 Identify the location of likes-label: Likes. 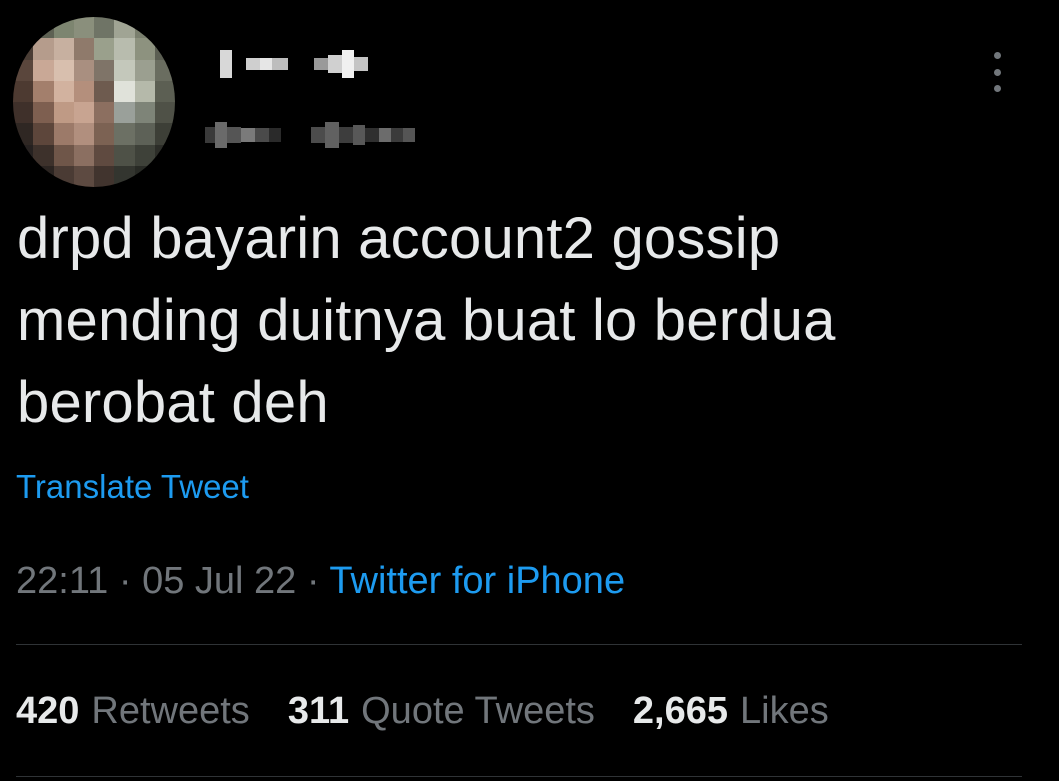
(784, 711).